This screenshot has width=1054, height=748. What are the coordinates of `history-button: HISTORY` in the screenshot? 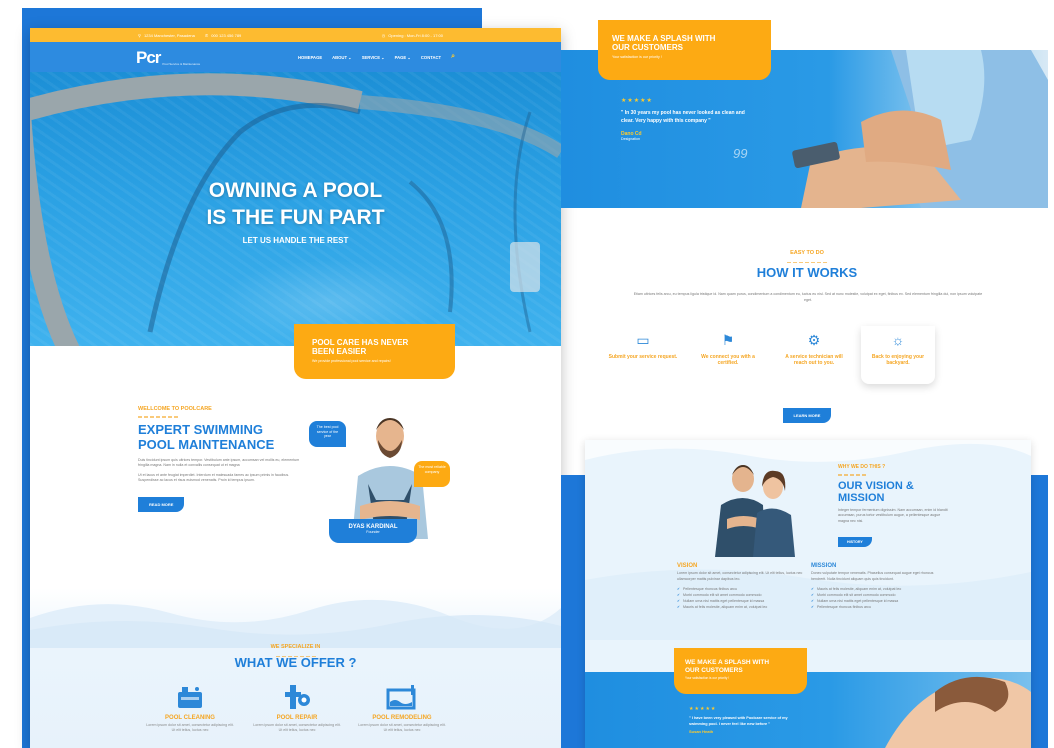 It's located at (855, 542).